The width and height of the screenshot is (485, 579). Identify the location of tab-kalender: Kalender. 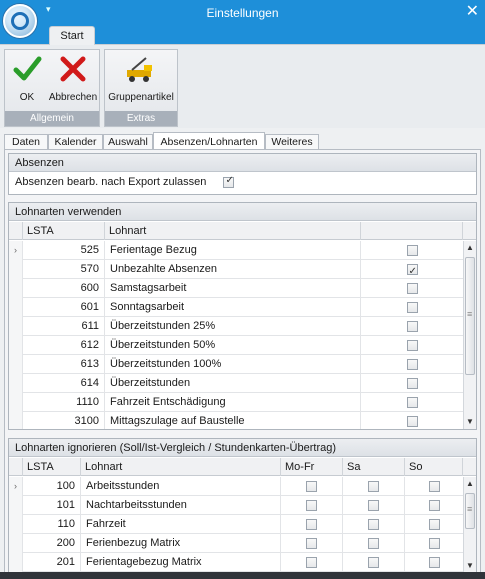
(75, 142).